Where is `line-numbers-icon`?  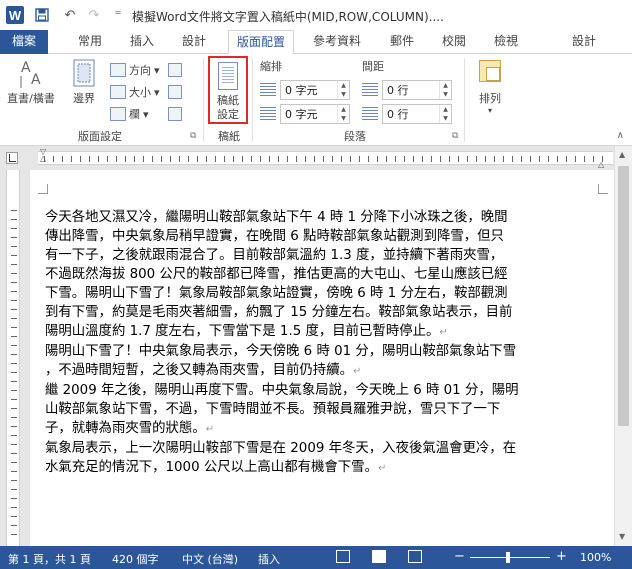
line-numbers-icon is located at coordinates (175, 92).